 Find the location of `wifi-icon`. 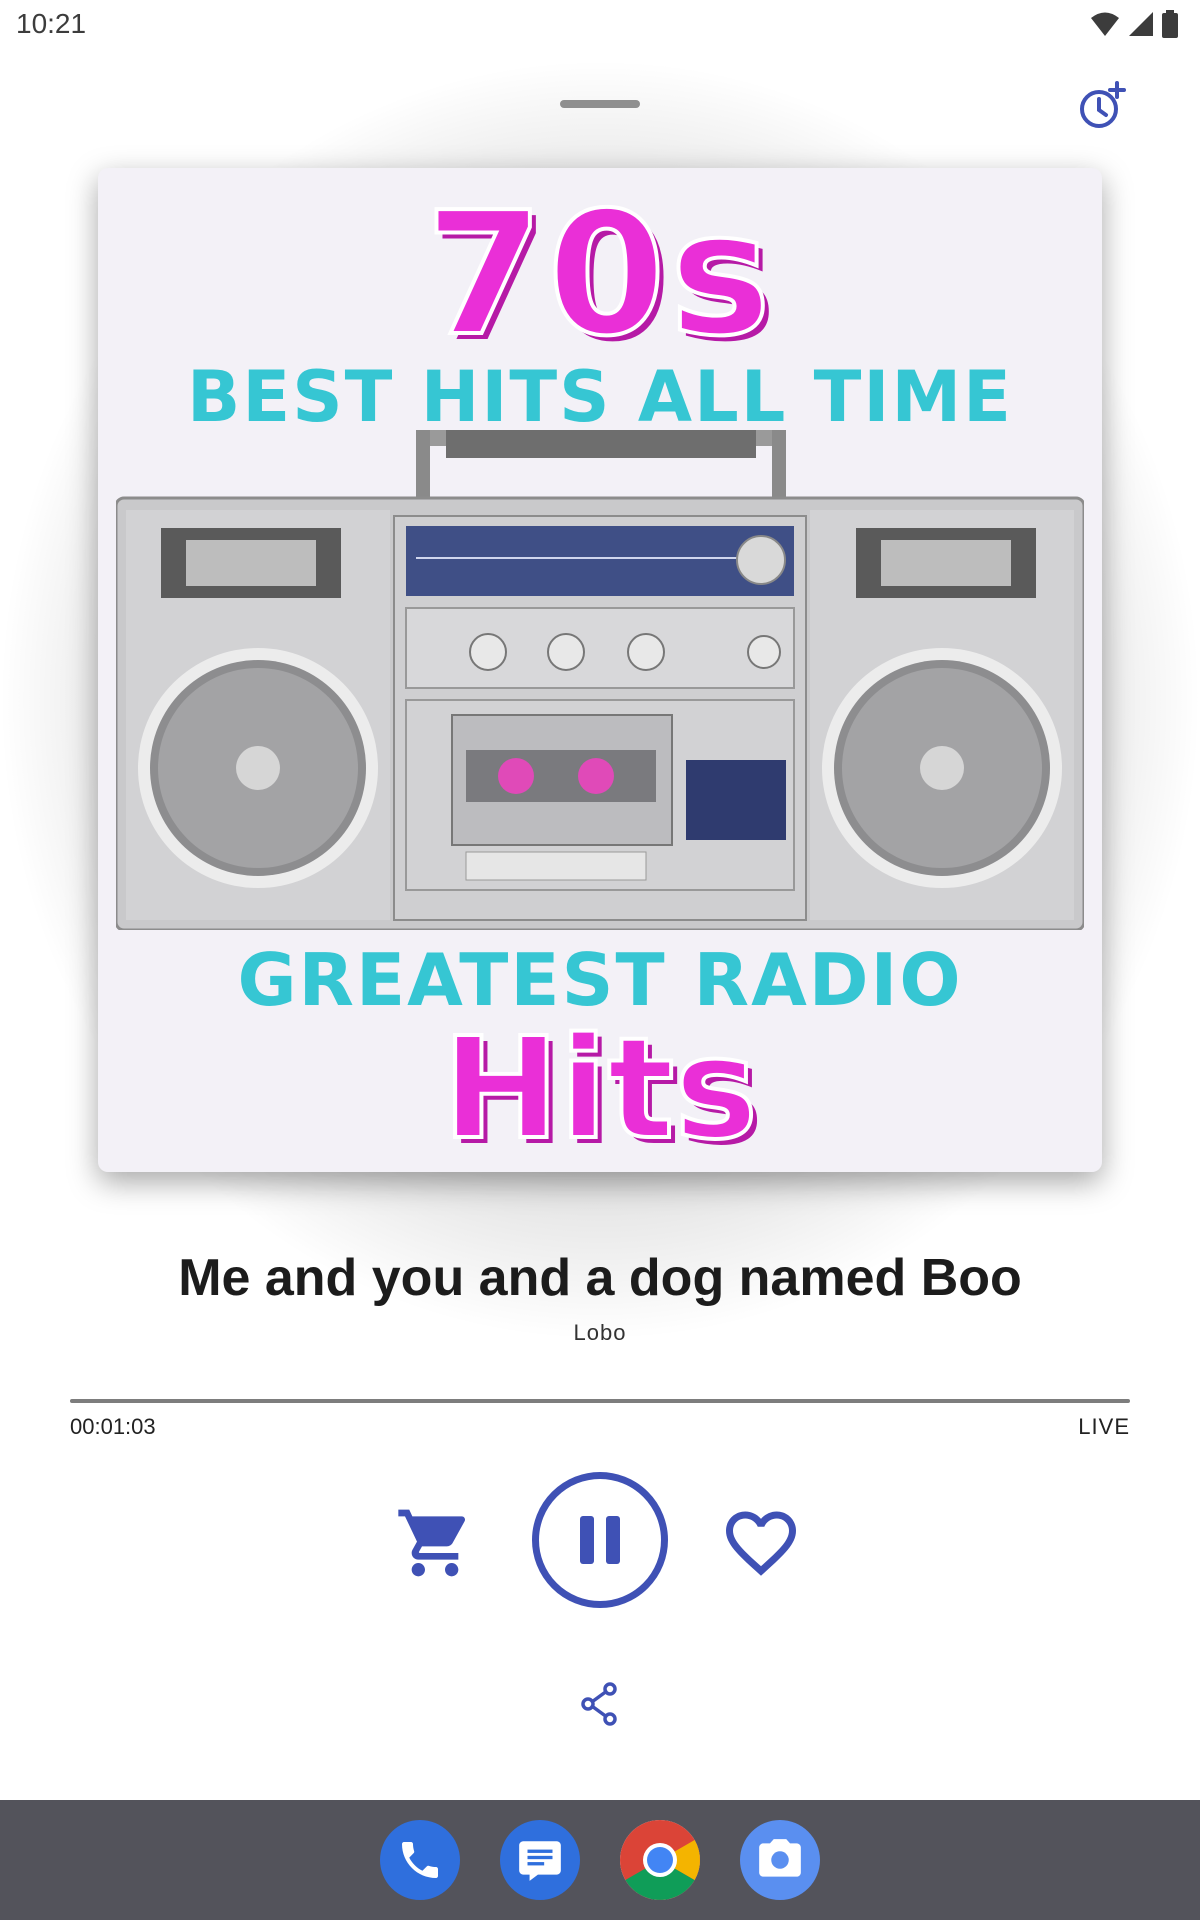

wifi-icon is located at coordinates (1105, 24).